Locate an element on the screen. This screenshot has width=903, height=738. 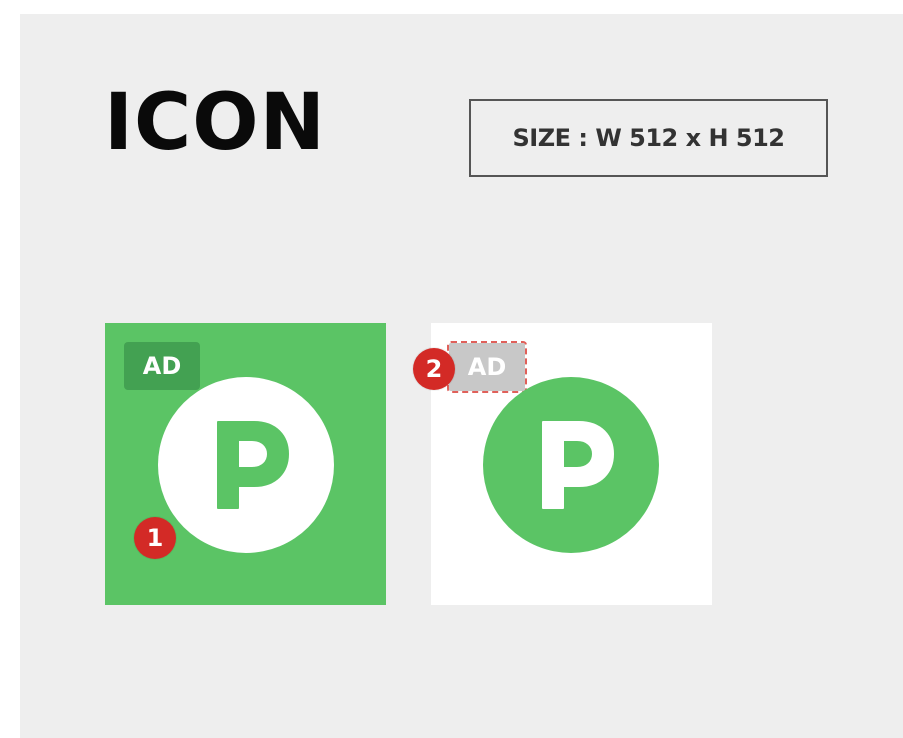
icon-preview-white: AD is located at coordinates (571, 464).